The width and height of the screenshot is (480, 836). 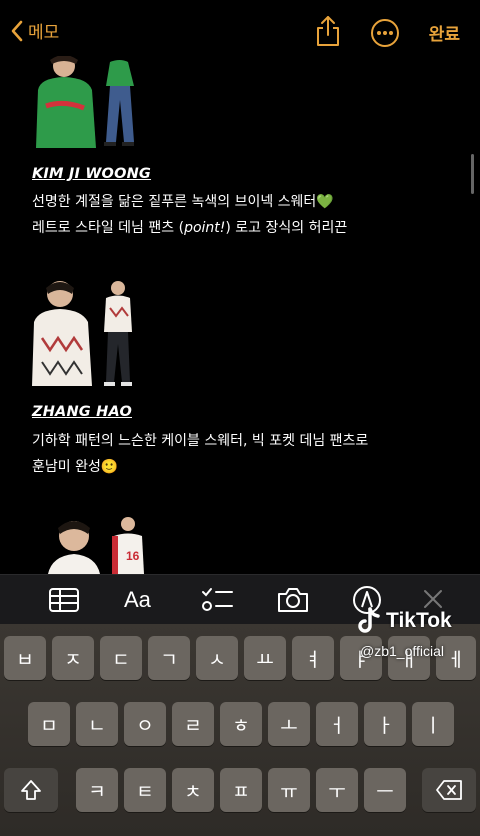 I want to click on key-i: ㅣ, so click(x=433, y=724).